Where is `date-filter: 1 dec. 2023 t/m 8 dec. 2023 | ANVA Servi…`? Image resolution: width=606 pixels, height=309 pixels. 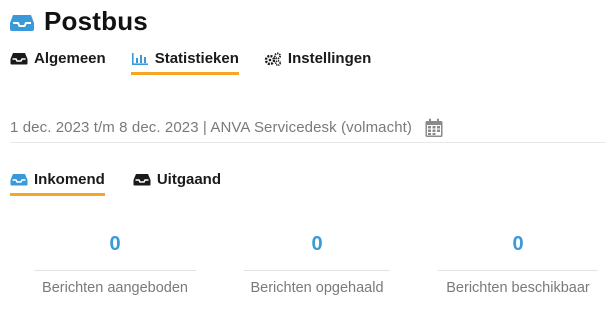
date-filter: 1 dec. 2023 t/m 8 dec. 2023 | ANVA Servi… is located at coordinates (308, 128).